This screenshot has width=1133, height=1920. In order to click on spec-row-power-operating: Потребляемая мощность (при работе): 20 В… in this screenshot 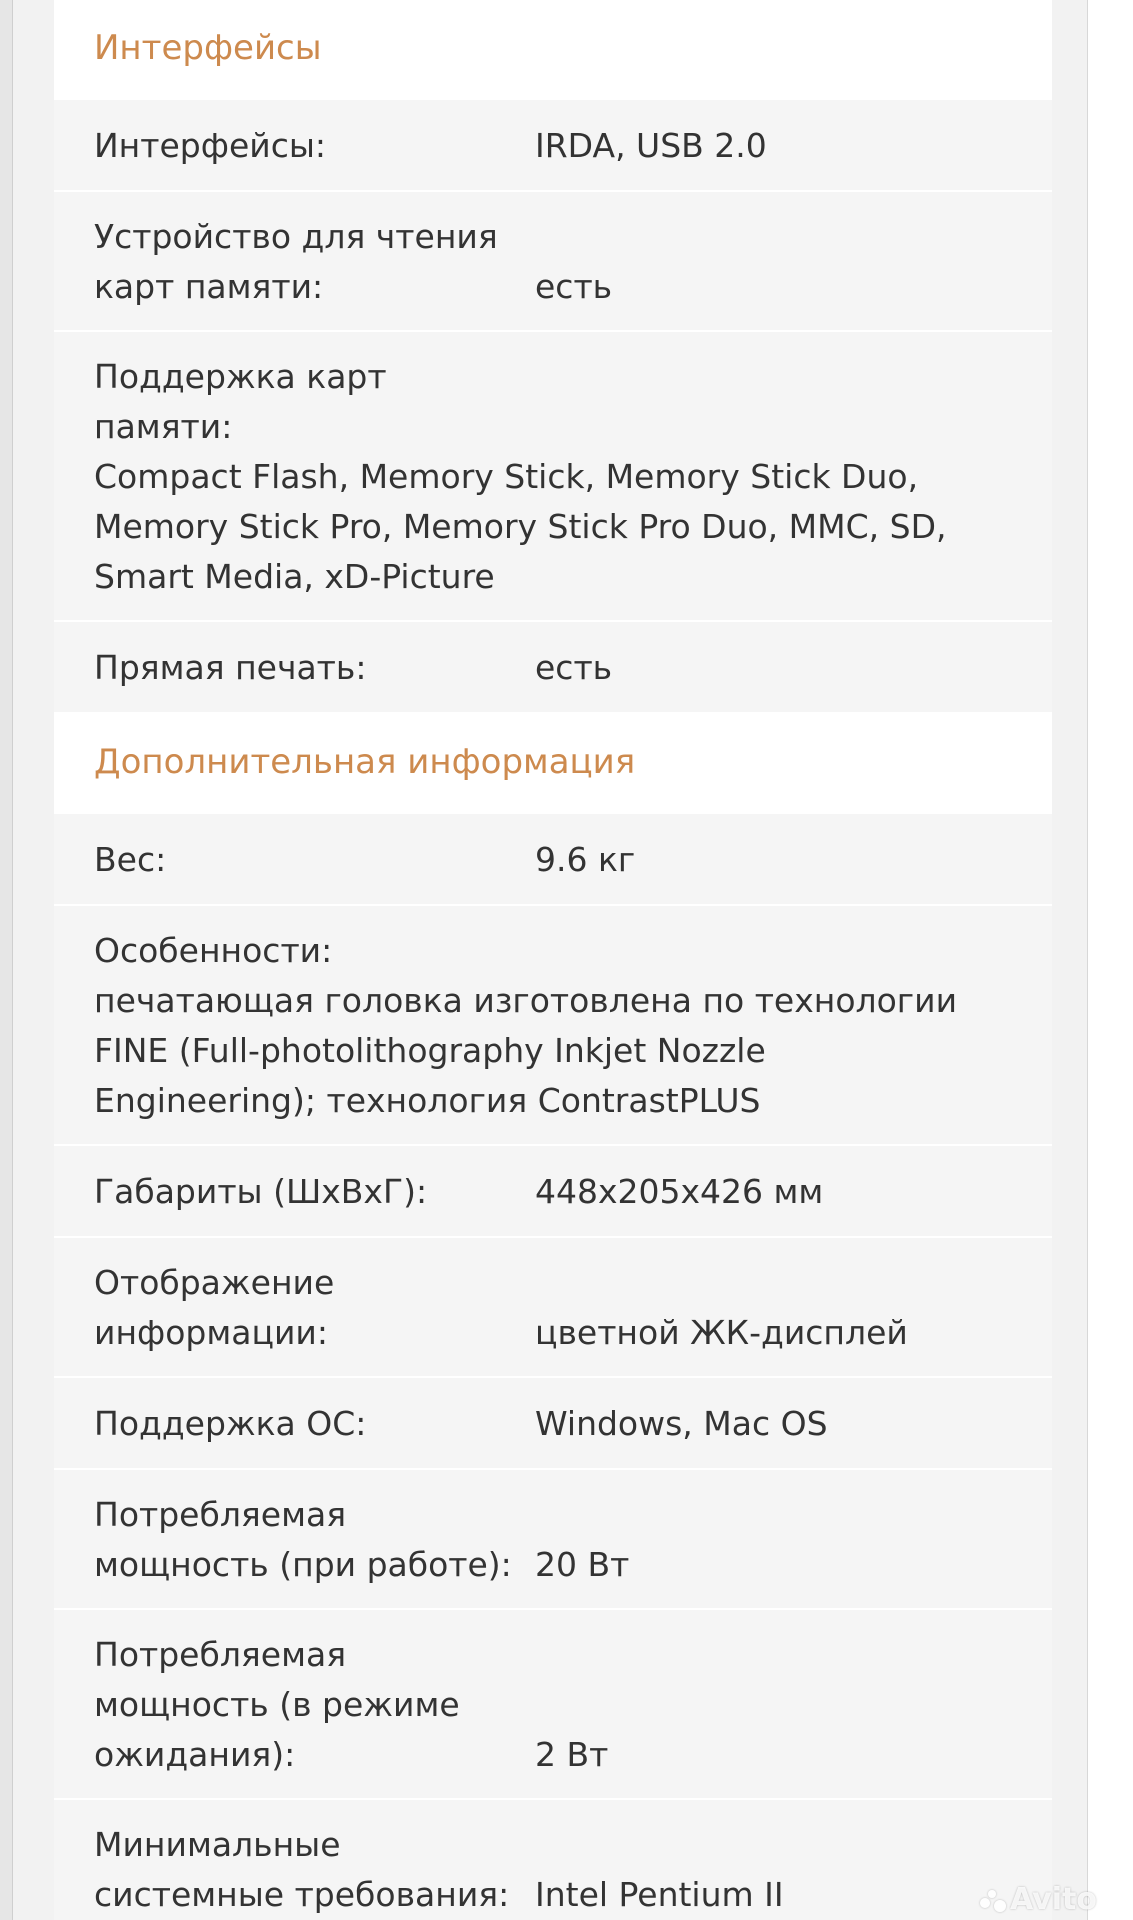, I will do `click(553, 1540)`.